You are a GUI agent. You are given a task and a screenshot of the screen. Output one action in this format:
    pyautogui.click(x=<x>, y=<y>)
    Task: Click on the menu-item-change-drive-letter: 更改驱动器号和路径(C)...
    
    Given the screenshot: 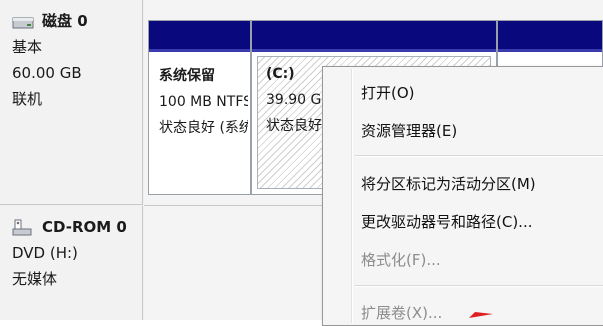 What is the action you would take?
    pyautogui.click(x=446, y=222)
    